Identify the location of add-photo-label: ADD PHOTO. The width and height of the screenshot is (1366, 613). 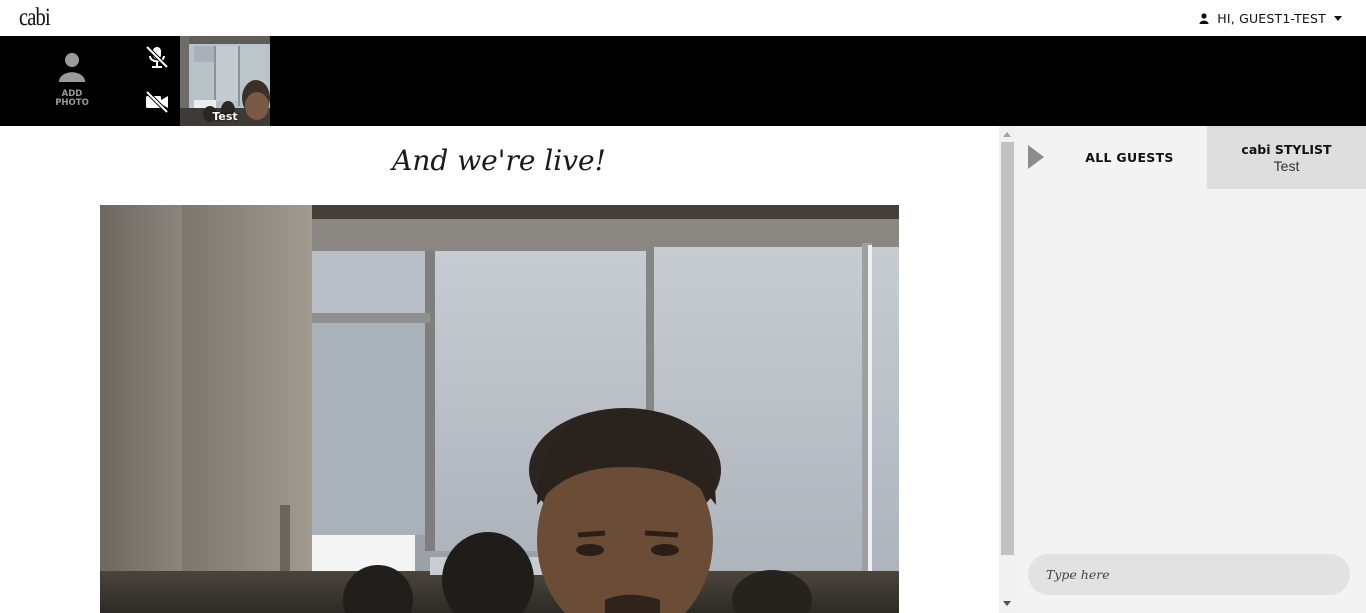
(72, 98).